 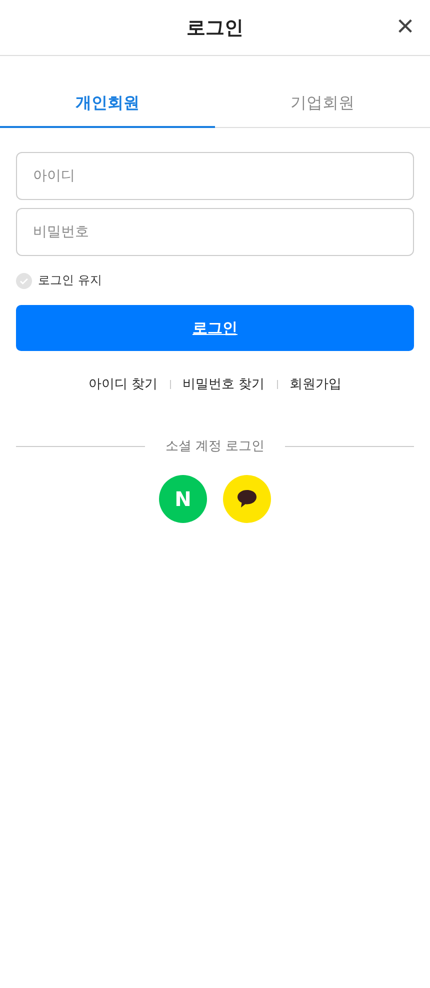 What do you see at coordinates (223, 384) in the screenshot?
I see `link: 비밀번호 찾기` at bounding box center [223, 384].